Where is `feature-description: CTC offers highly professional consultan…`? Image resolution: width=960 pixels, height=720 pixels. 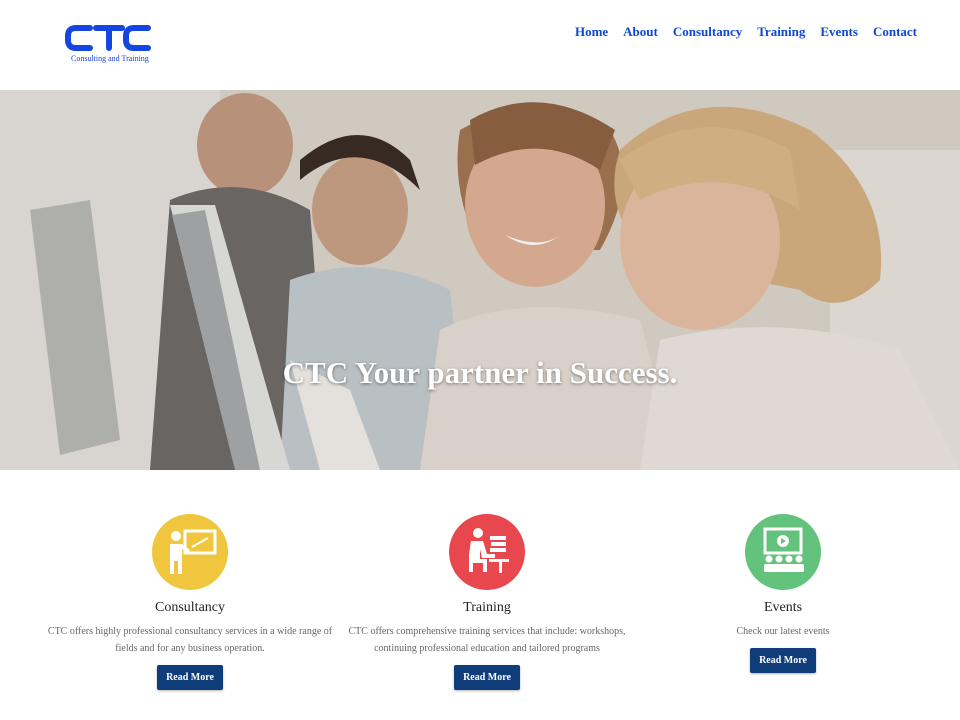
feature-description: CTC offers highly professional consultan… is located at coordinates (190, 640).